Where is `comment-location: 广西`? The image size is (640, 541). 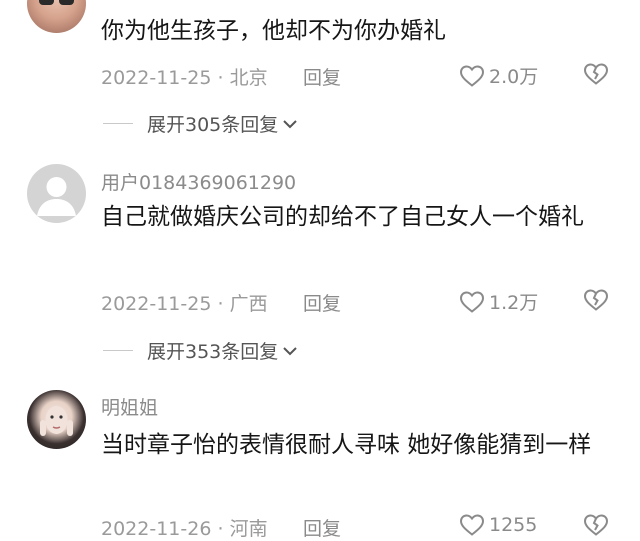 comment-location: 广西 is located at coordinates (248, 304).